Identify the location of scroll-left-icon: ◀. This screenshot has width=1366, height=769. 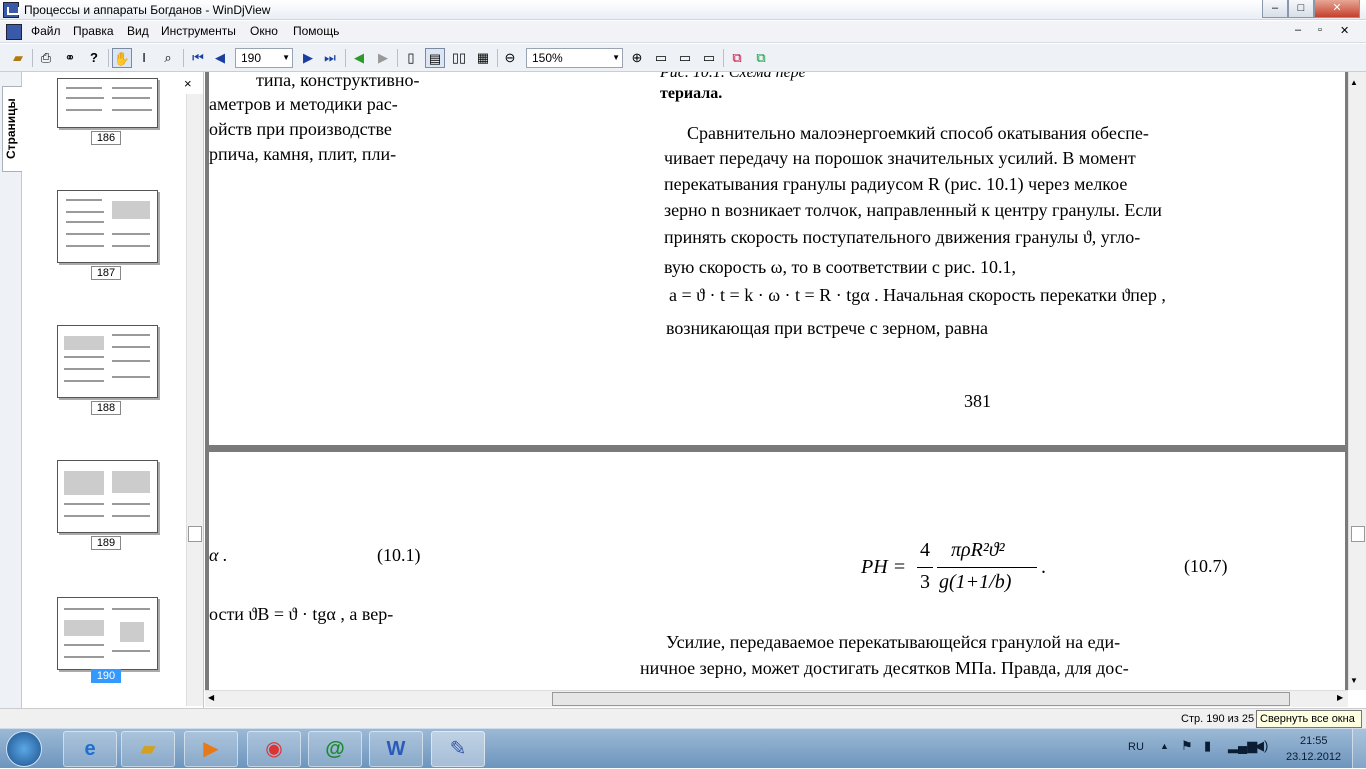
(211, 697).